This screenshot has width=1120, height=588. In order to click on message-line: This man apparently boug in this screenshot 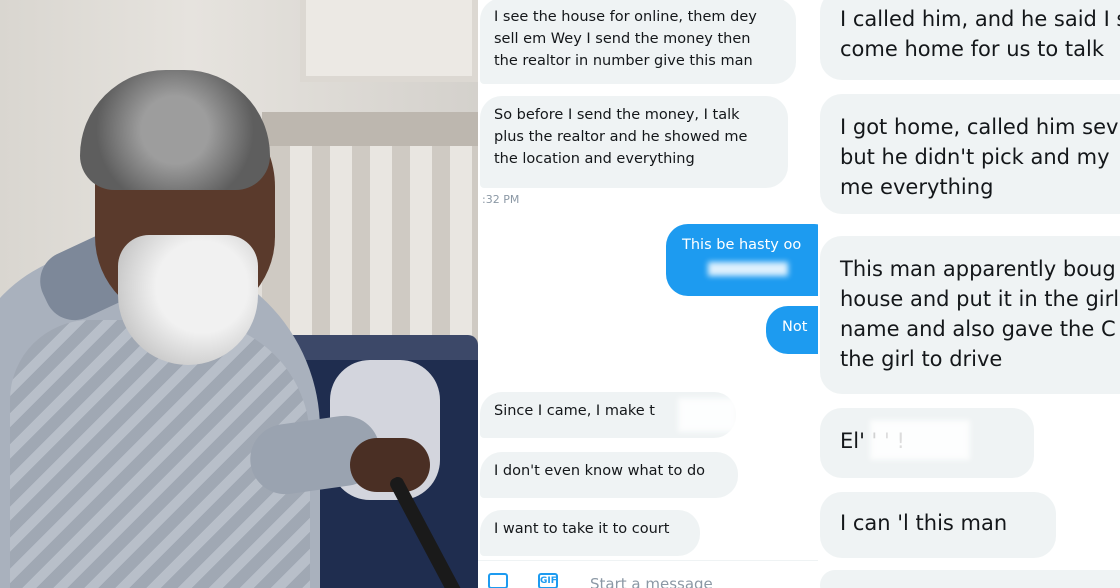, I will do `click(978, 269)`.